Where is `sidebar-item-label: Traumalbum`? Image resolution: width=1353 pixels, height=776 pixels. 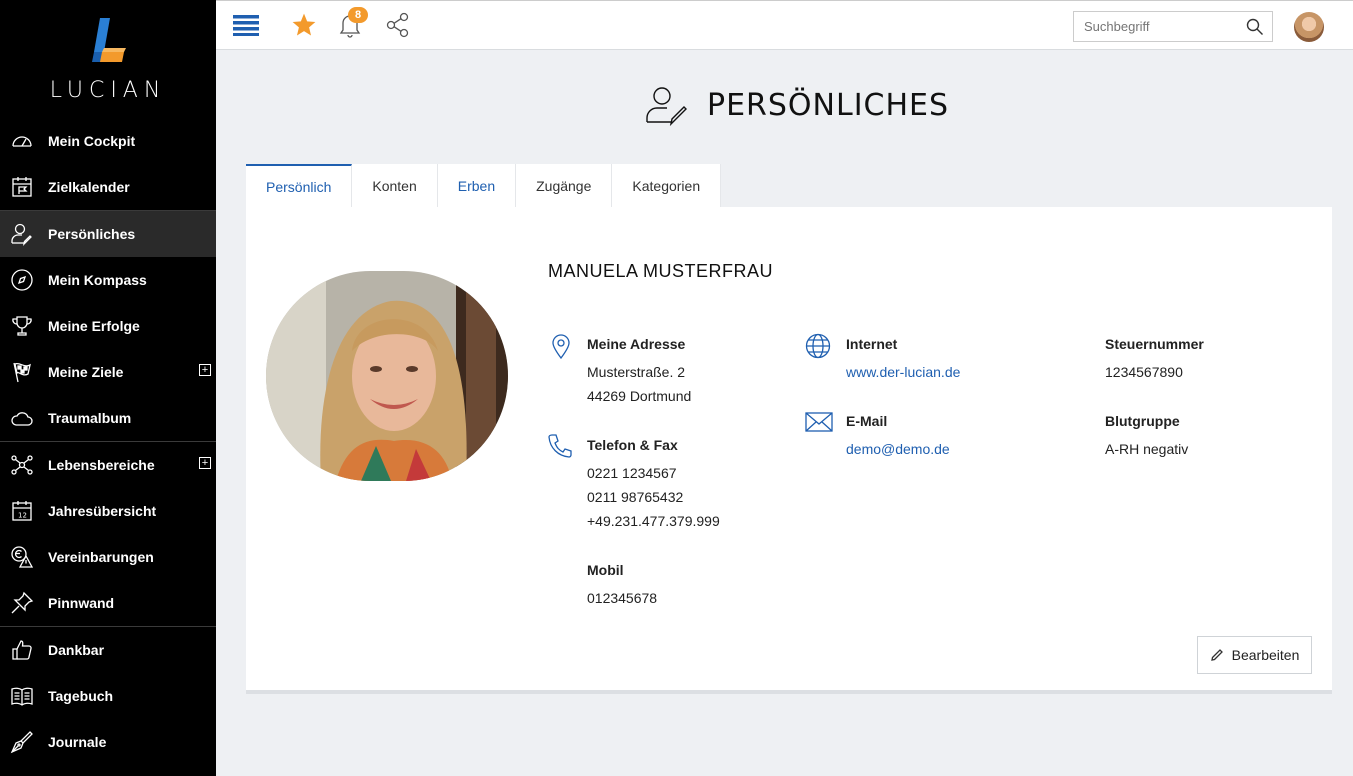
sidebar-item-label: Traumalbum is located at coordinates (90, 418).